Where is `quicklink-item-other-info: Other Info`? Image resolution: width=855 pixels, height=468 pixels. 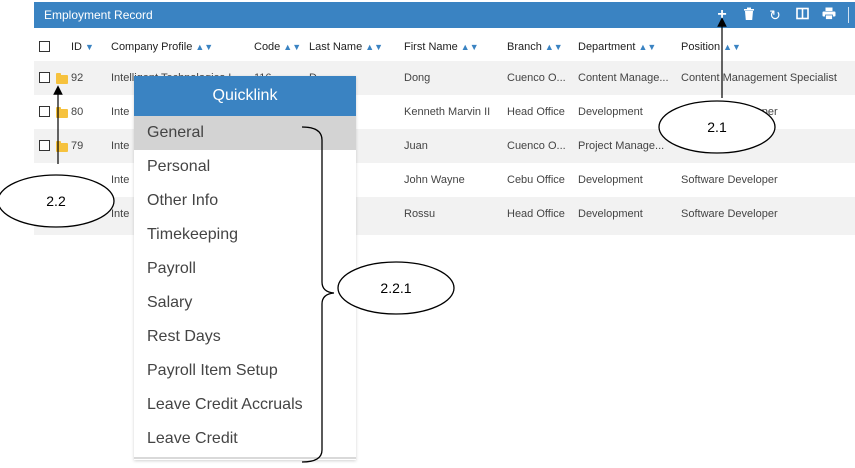 quicklink-item-other-info: Other Info is located at coordinates (245, 201).